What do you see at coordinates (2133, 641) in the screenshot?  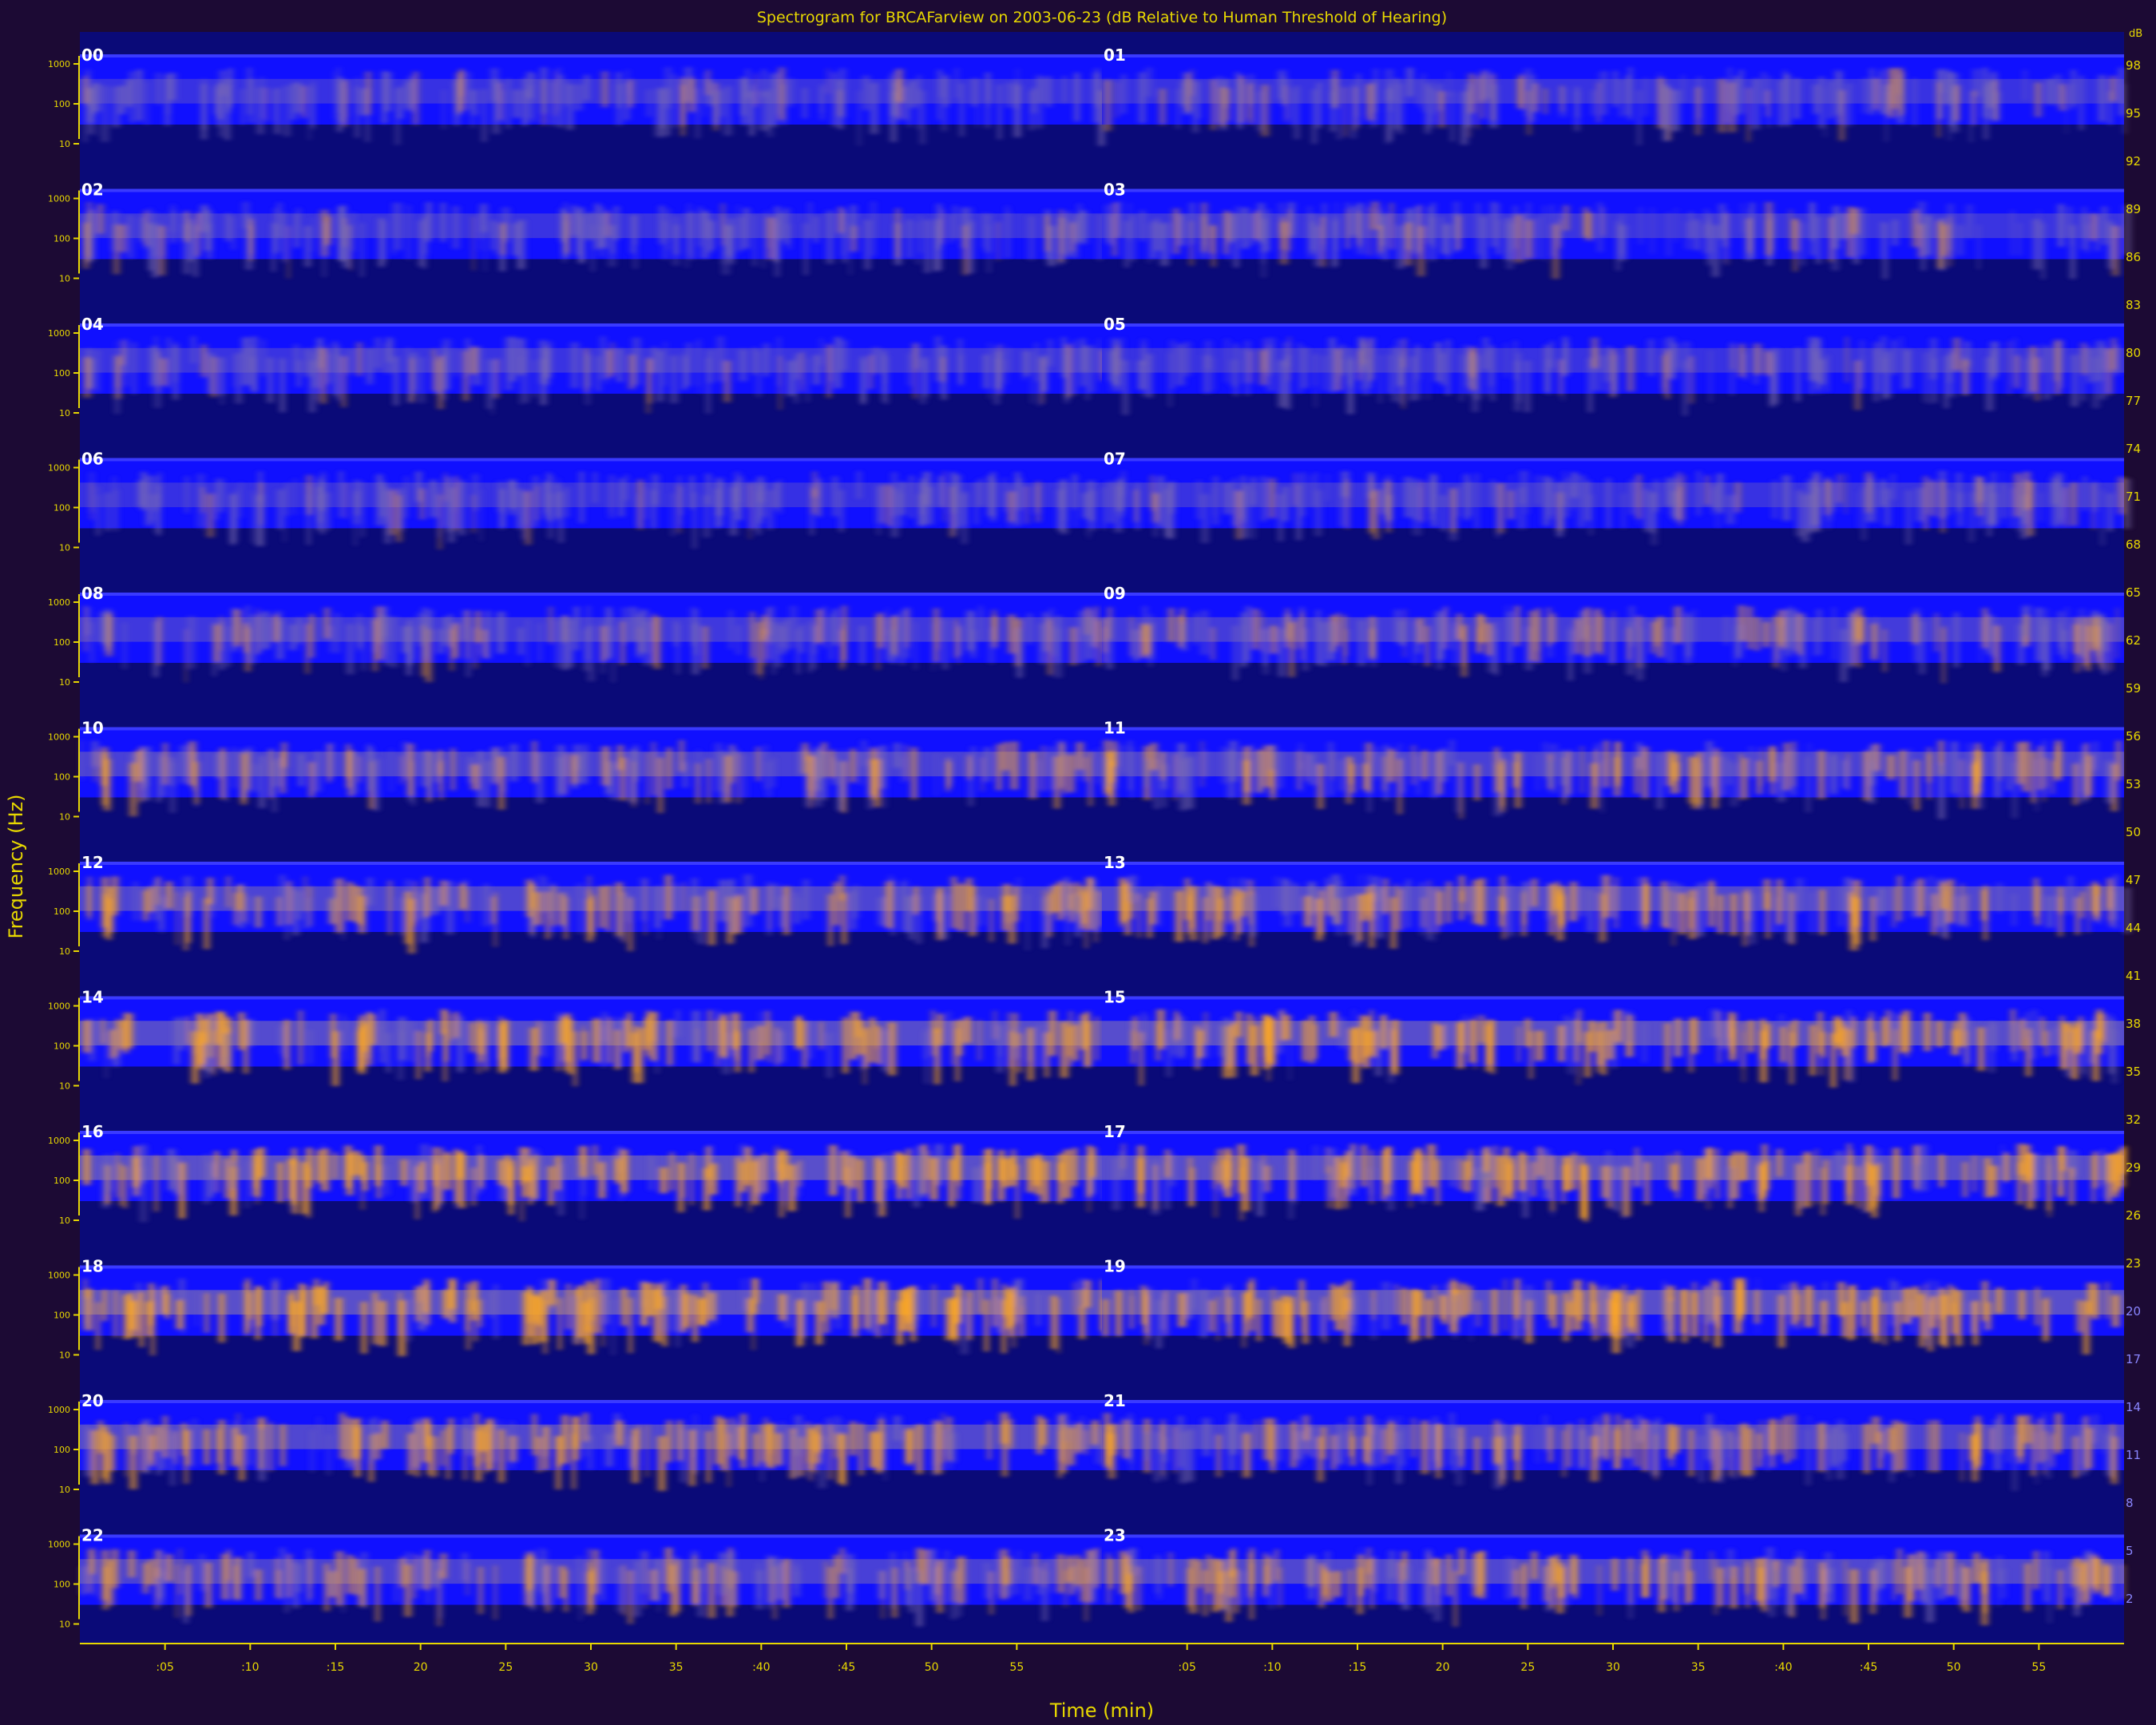 I see `colorbar-tick-label: 62` at bounding box center [2133, 641].